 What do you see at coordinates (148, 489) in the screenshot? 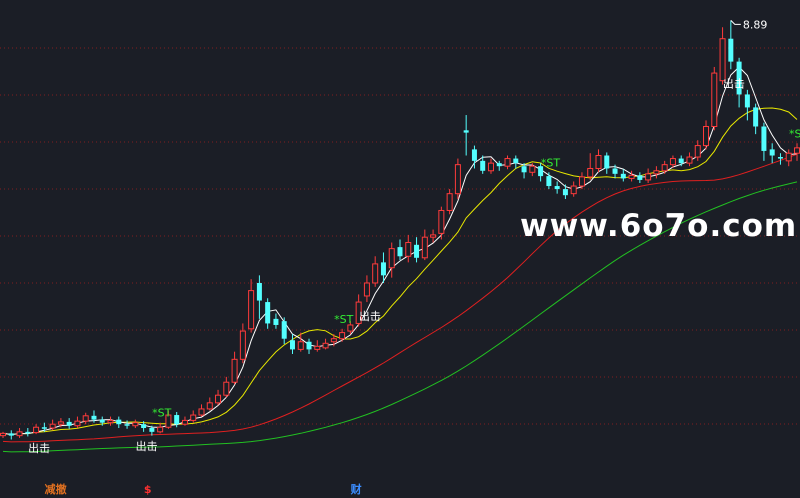
I see `bottom-event-marker: $` at bounding box center [148, 489].